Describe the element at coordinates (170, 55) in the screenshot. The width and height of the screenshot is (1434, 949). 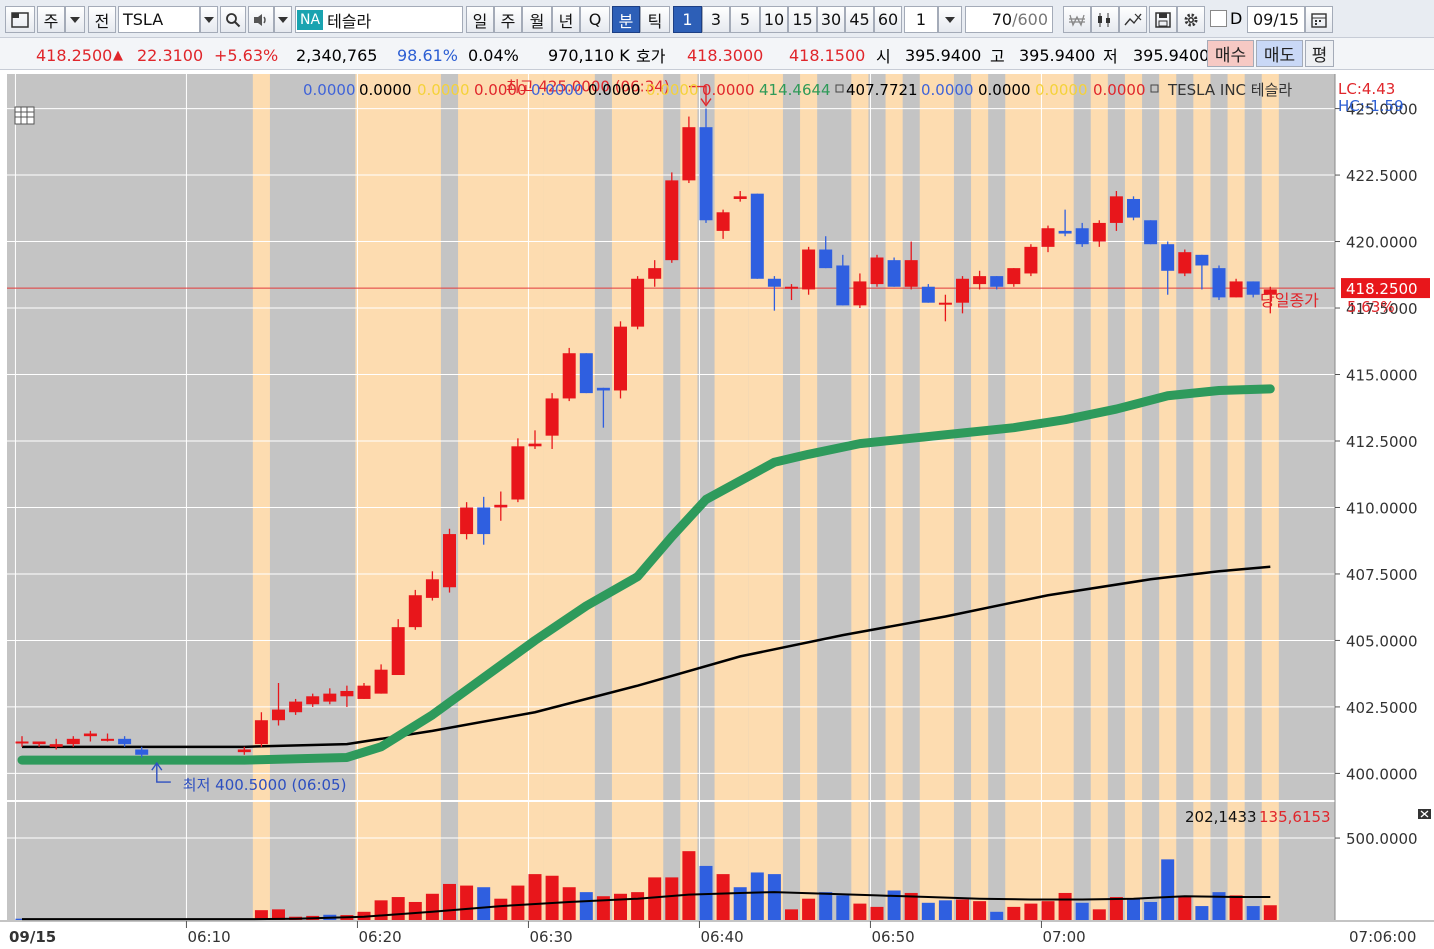
I see `price-change: 22.3100` at that location.